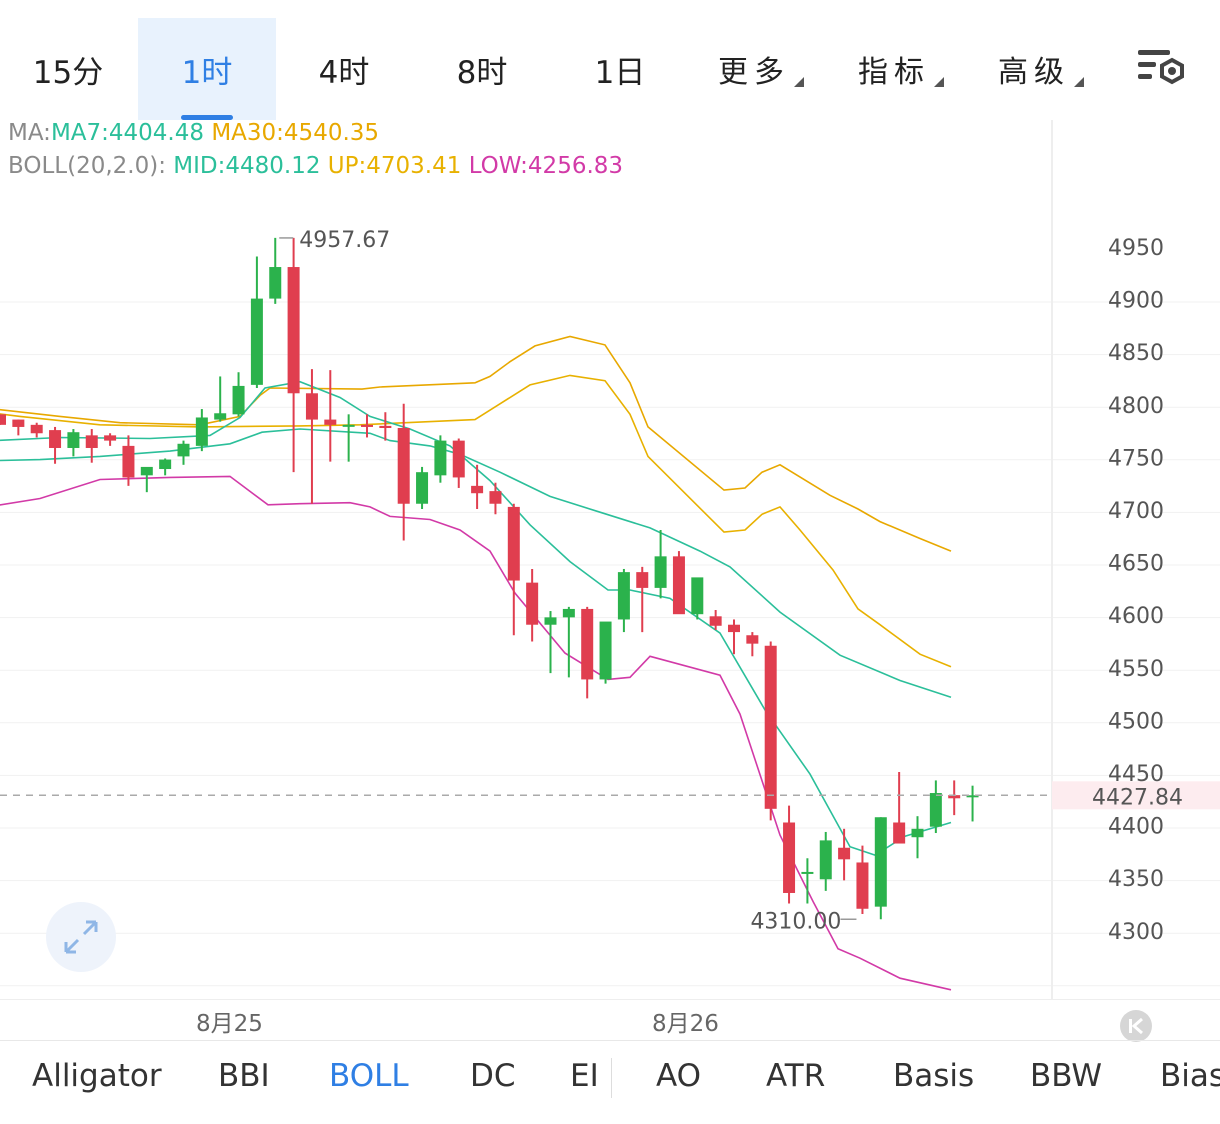 Image resolution: width=1220 pixels, height=1124 pixels. What do you see at coordinates (344, 72) in the screenshot?
I see `tab-4h-label: 4时` at bounding box center [344, 72].